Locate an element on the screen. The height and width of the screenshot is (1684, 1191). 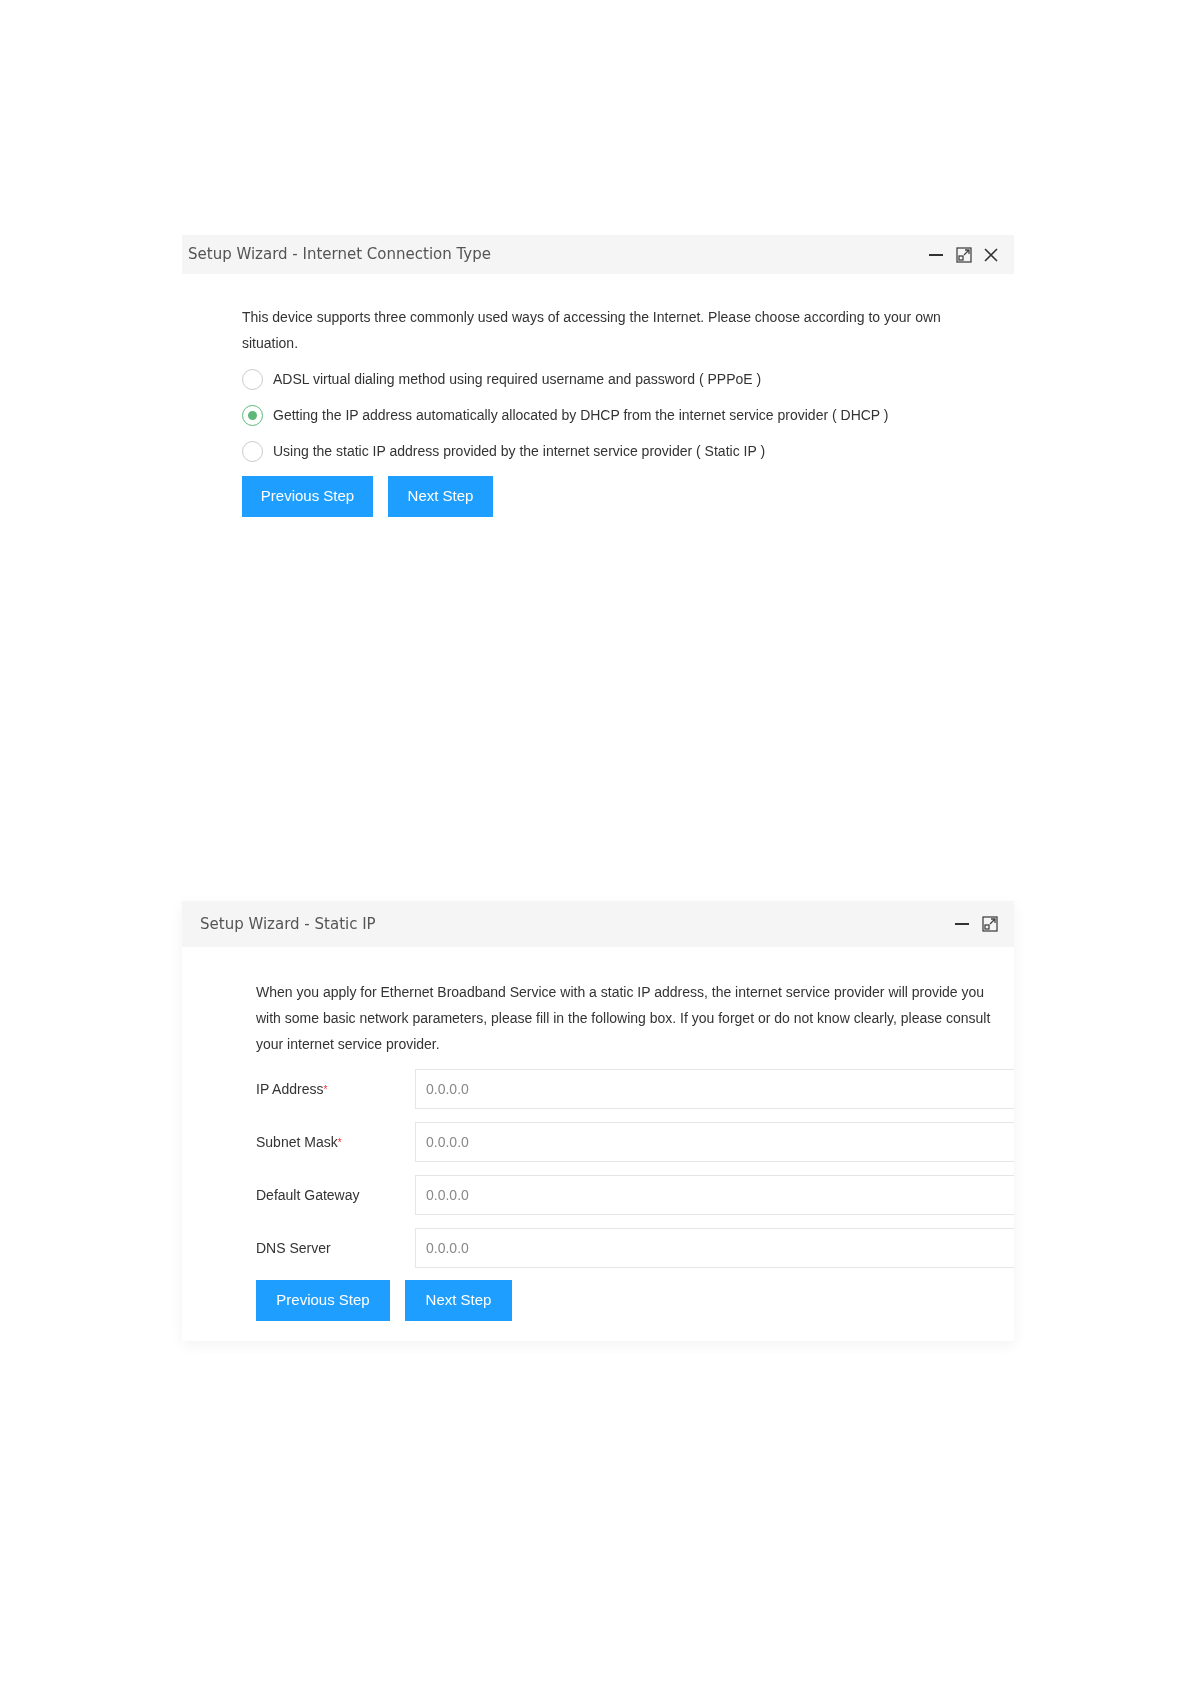
field-label: DNS Server is located at coordinates (293, 1248).